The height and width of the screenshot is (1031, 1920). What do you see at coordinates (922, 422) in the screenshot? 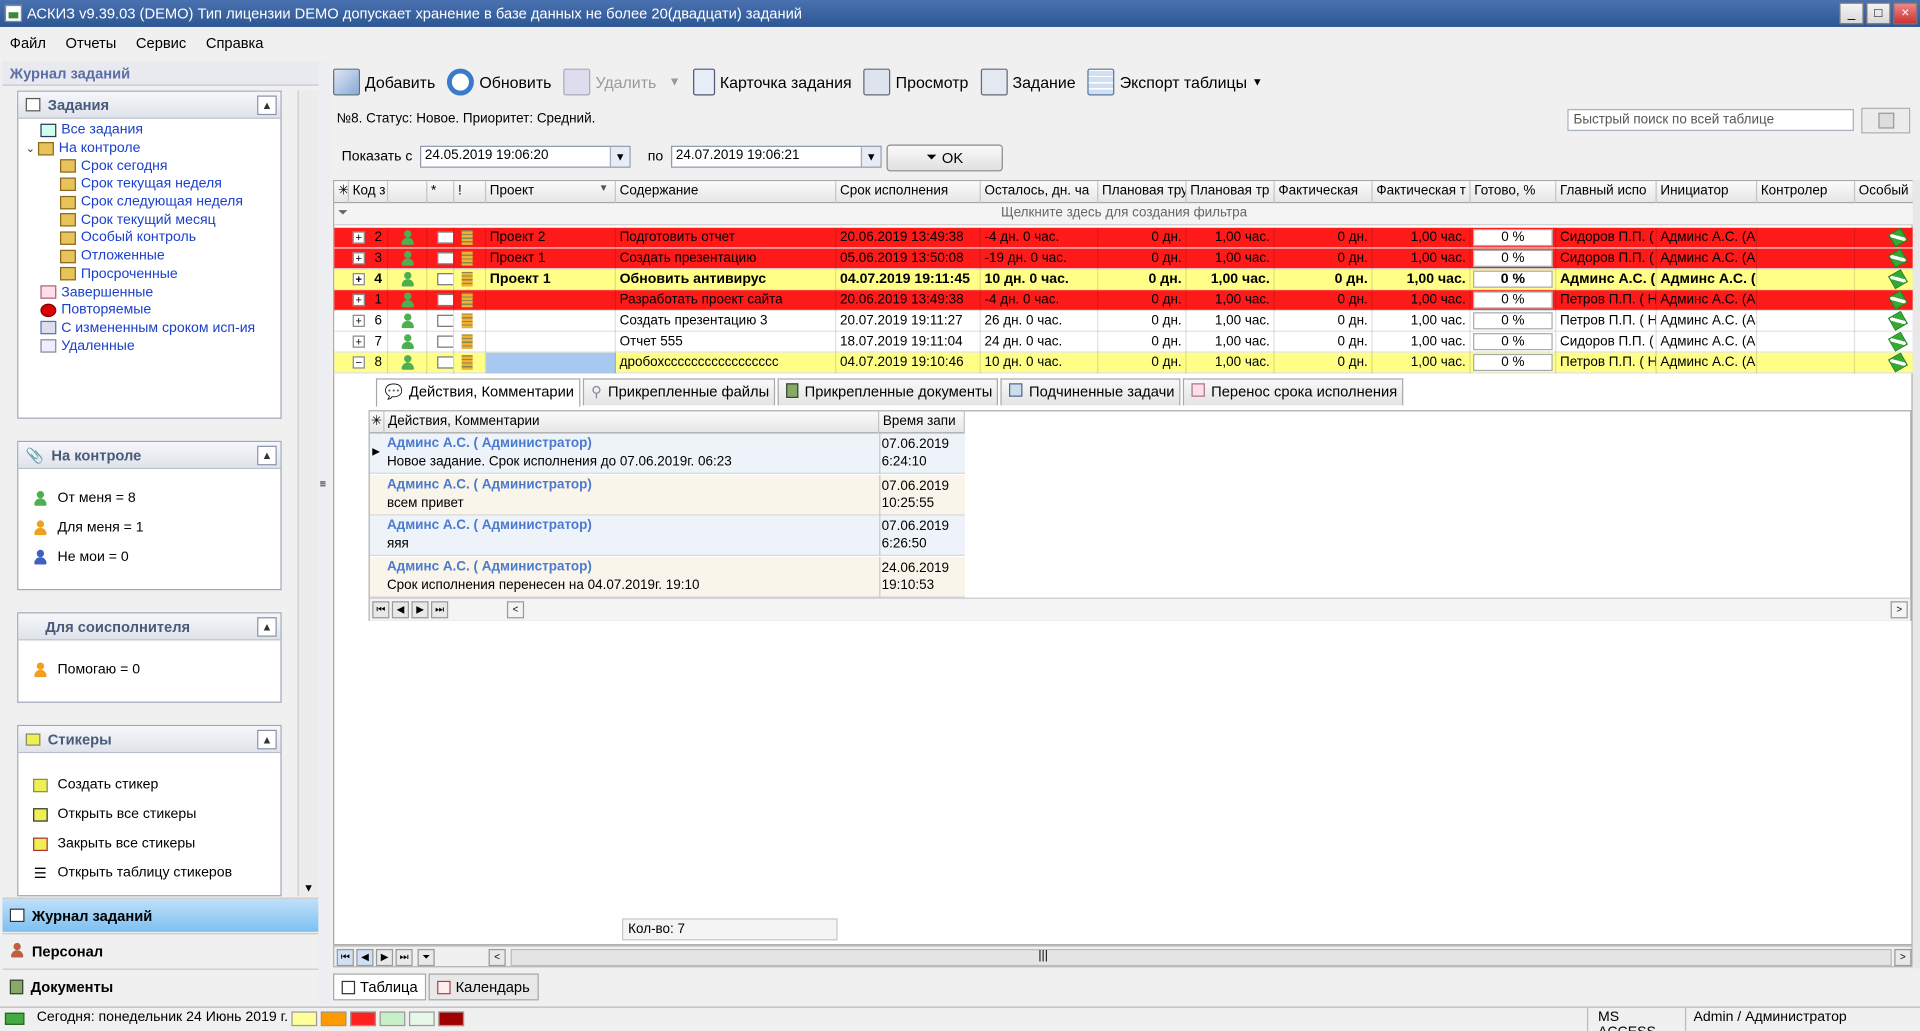
I see `col-time: Время запи` at bounding box center [922, 422].